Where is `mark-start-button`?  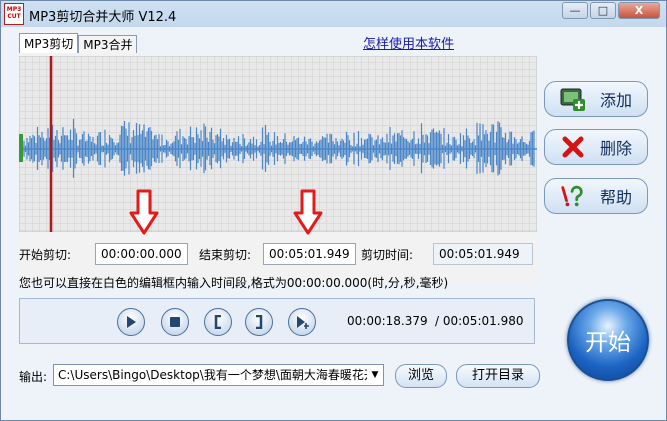
mark-start-button is located at coordinates (218, 322).